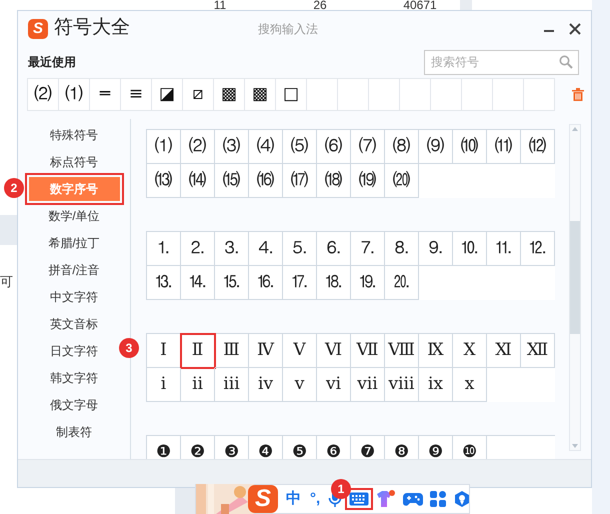 The image size is (610, 514). Describe the element at coordinates (334, 351) in the screenshot. I see `symbol-cell: Ⅵ` at that location.